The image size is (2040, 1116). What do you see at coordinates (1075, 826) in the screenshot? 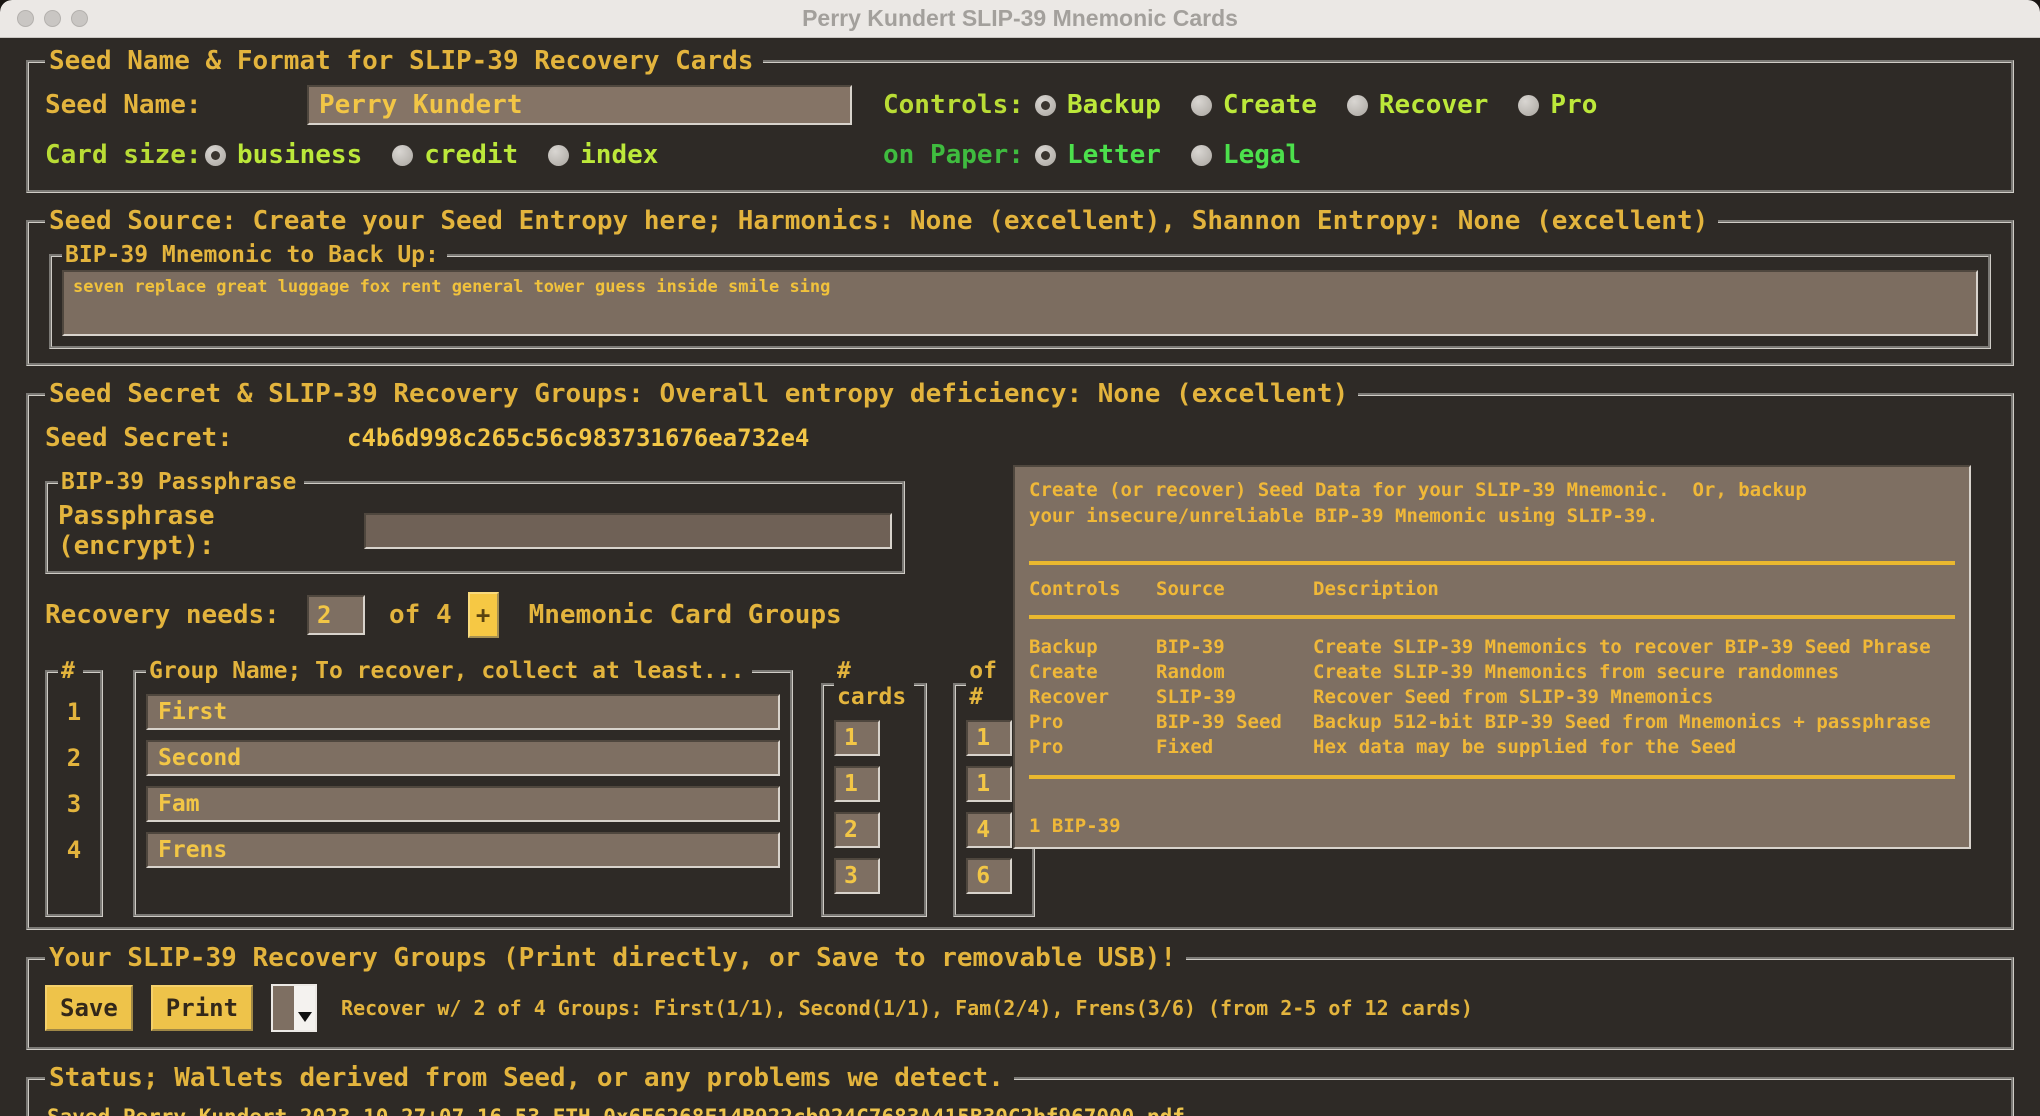
I see `help-footer: 1 BIP-39` at bounding box center [1075, 826].